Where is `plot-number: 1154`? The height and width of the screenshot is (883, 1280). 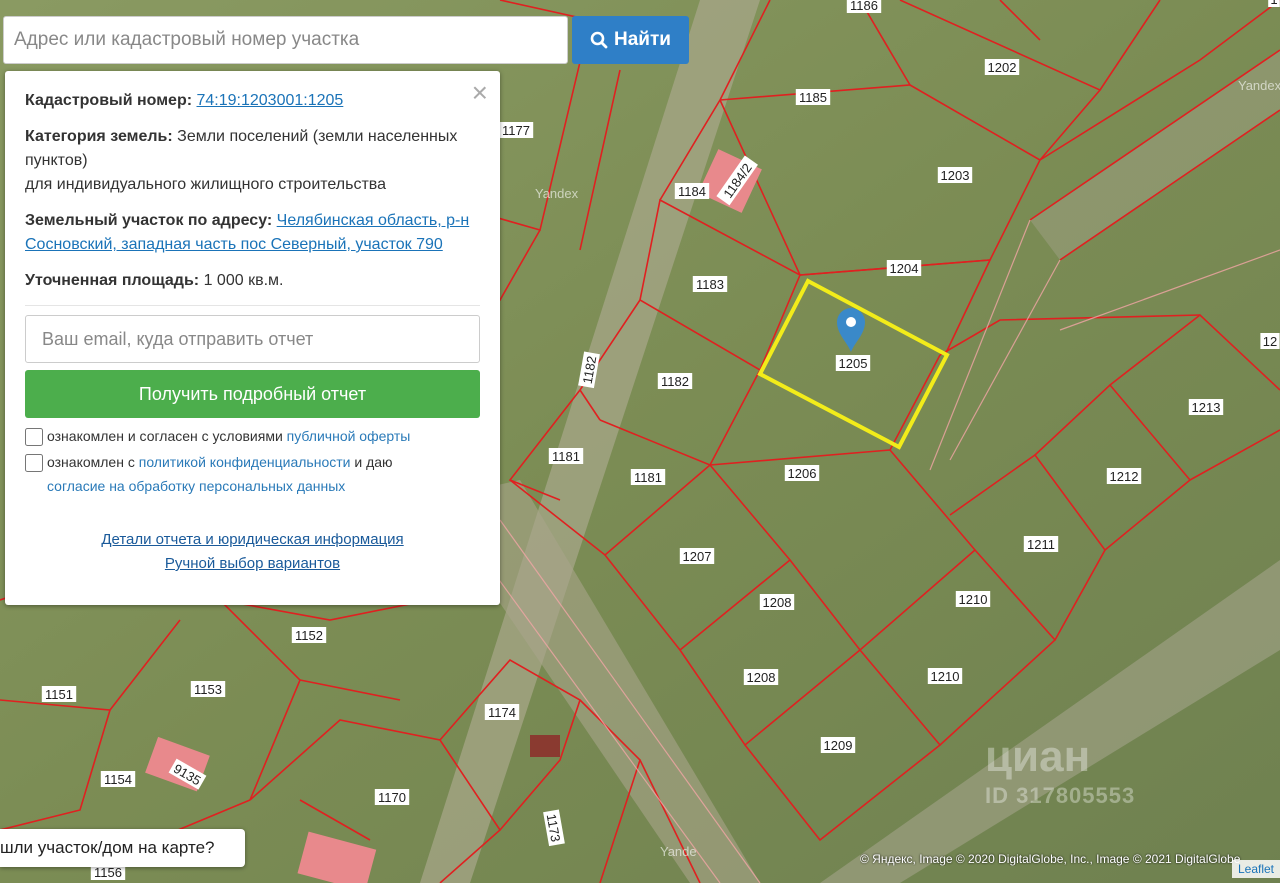
plot-number: 1154 is located at coordinates (118, 779).